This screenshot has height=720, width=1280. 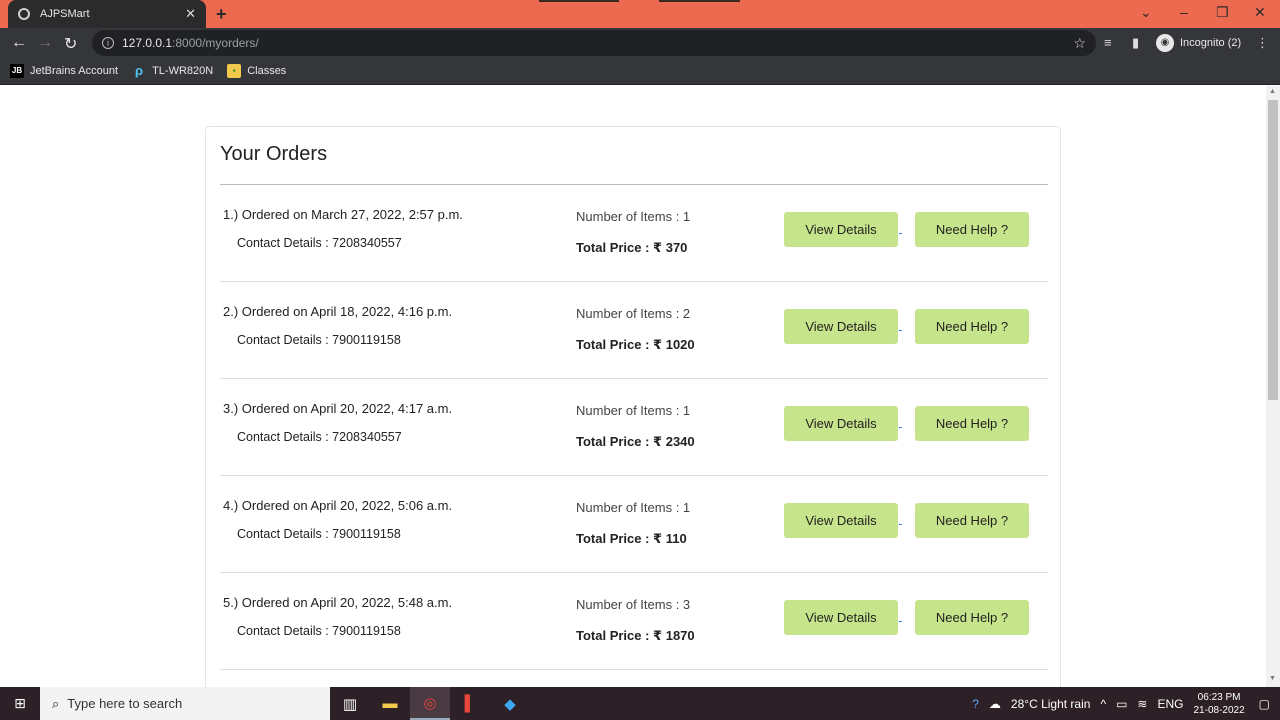 What do you see at coordinates (975, 704) in the screenshot?
I see `help-icon: ?` at bounding box center [975, 704].